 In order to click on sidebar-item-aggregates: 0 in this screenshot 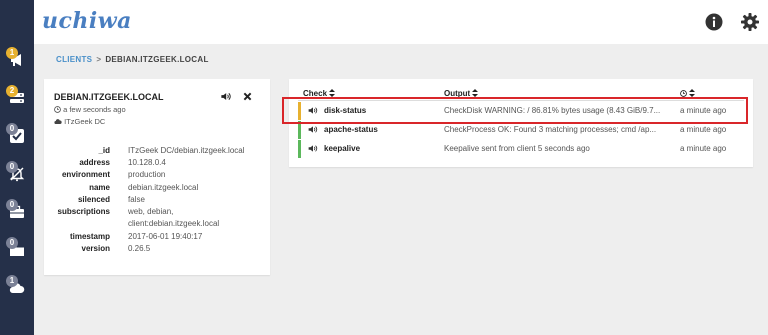, I will do `click(17, 251)`.